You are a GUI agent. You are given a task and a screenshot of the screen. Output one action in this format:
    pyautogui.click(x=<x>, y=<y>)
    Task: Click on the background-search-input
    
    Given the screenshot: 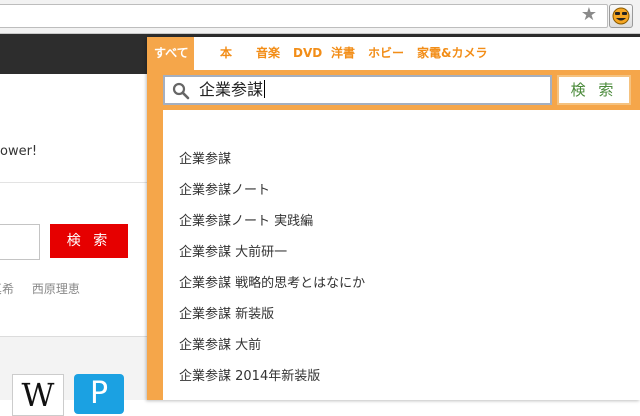 What is the action you would take?
    pyautogui.click(x=20, y=242)
    